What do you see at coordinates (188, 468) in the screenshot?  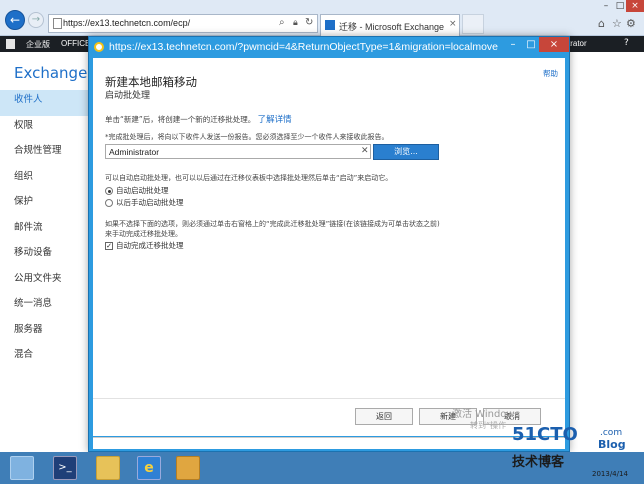 I see `server-manager-icon` at bounding box center [188, 468].